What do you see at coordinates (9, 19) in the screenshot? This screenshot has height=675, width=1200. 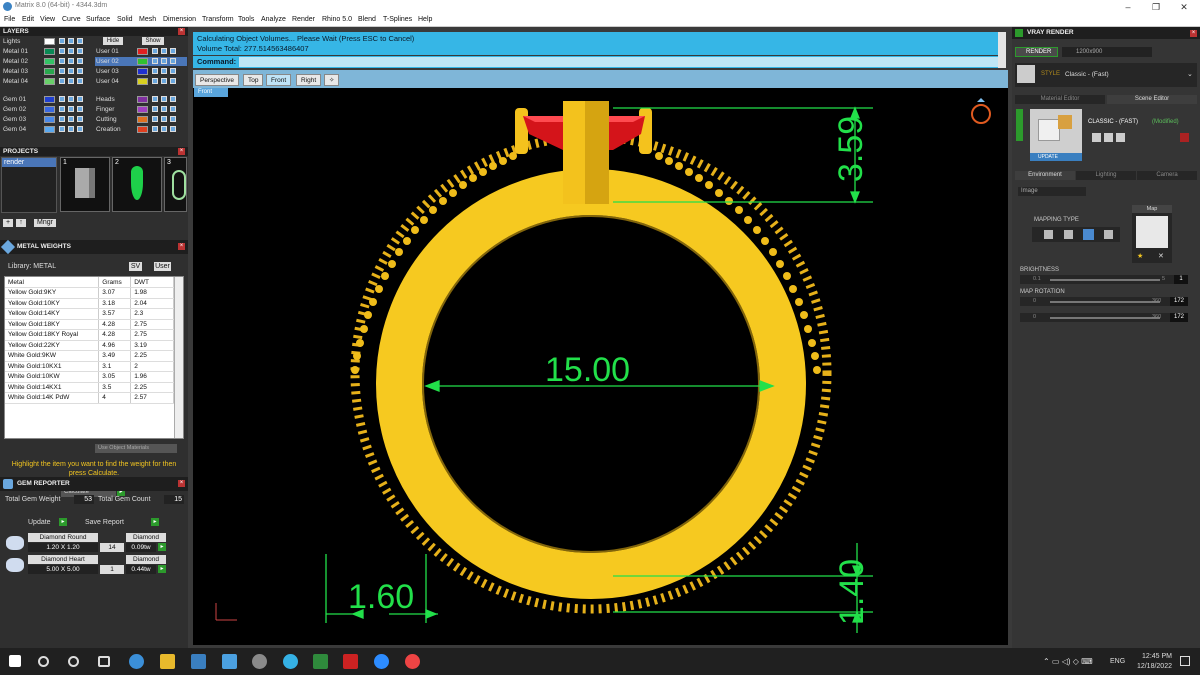 I see `menu-file: File` at bounding box center [9, 19].